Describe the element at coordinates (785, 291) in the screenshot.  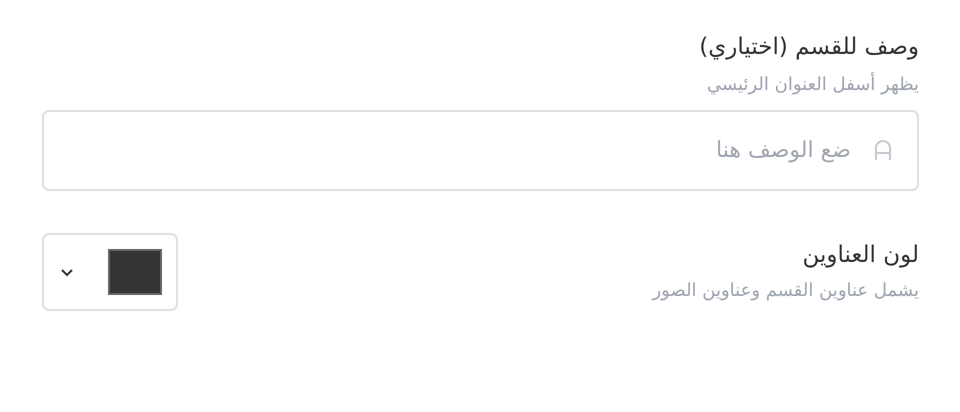
I see `field-hint: يشمل عناوين القسم وعناوين الصور` at that location.